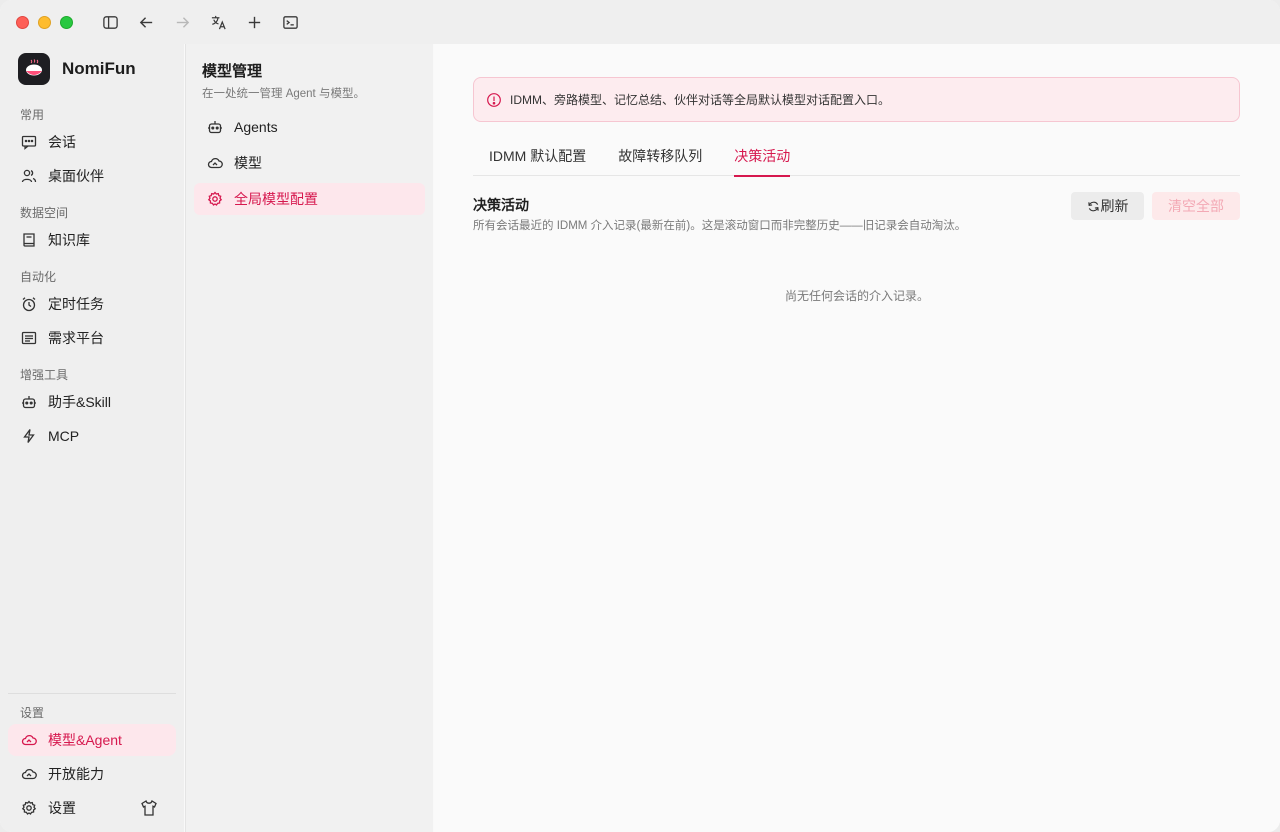 This screenshot has width=1280, height=832. I want to click on refresh-label: 刷新, so click(1114, 206).